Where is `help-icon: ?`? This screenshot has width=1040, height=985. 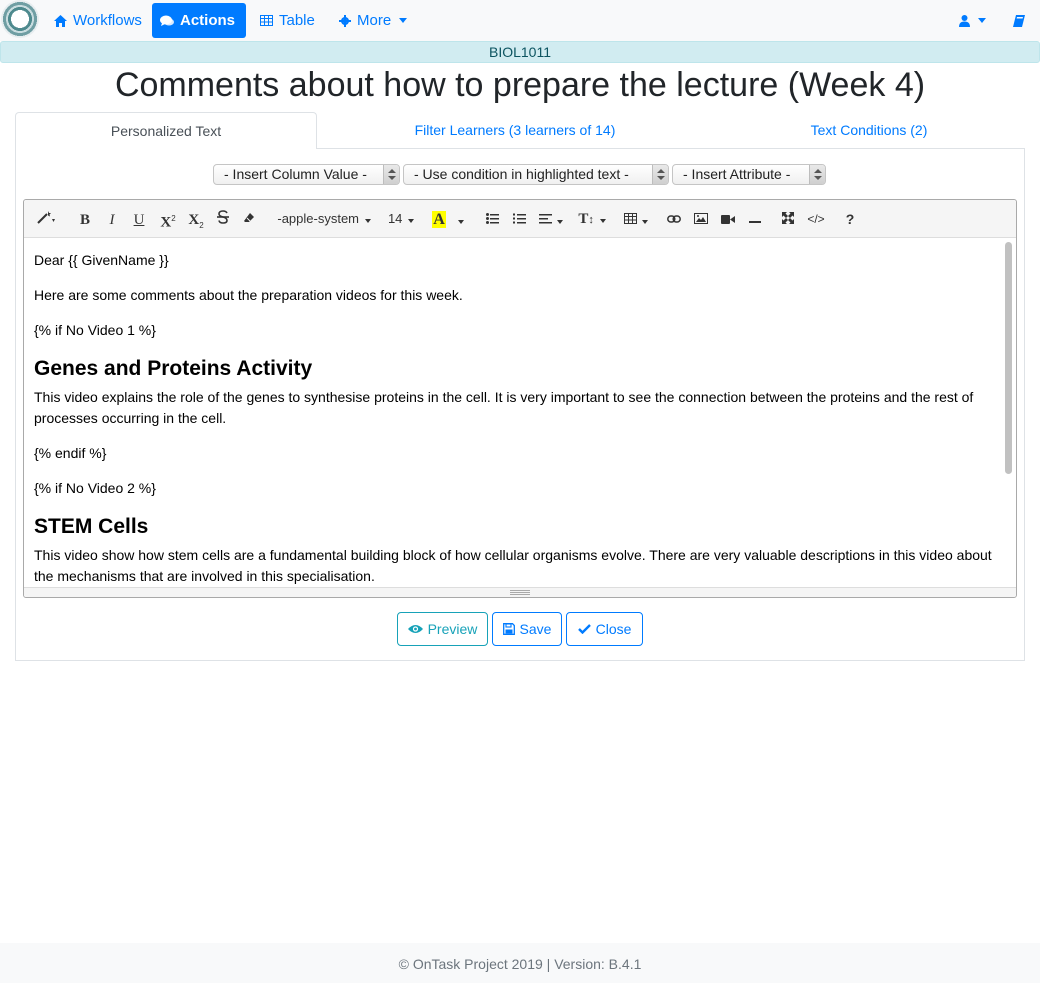 help-icon: ? is located at coordinates (850, 219).